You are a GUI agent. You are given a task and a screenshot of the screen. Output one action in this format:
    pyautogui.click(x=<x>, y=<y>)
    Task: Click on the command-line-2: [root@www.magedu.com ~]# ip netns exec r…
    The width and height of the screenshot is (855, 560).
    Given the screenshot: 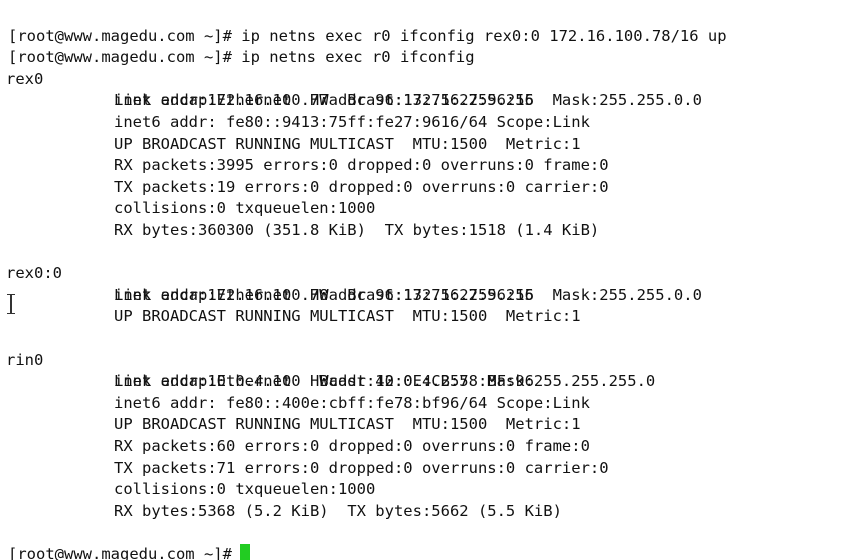 What is the action you would take?
    pyautogui.click(x=237, y=46)
    